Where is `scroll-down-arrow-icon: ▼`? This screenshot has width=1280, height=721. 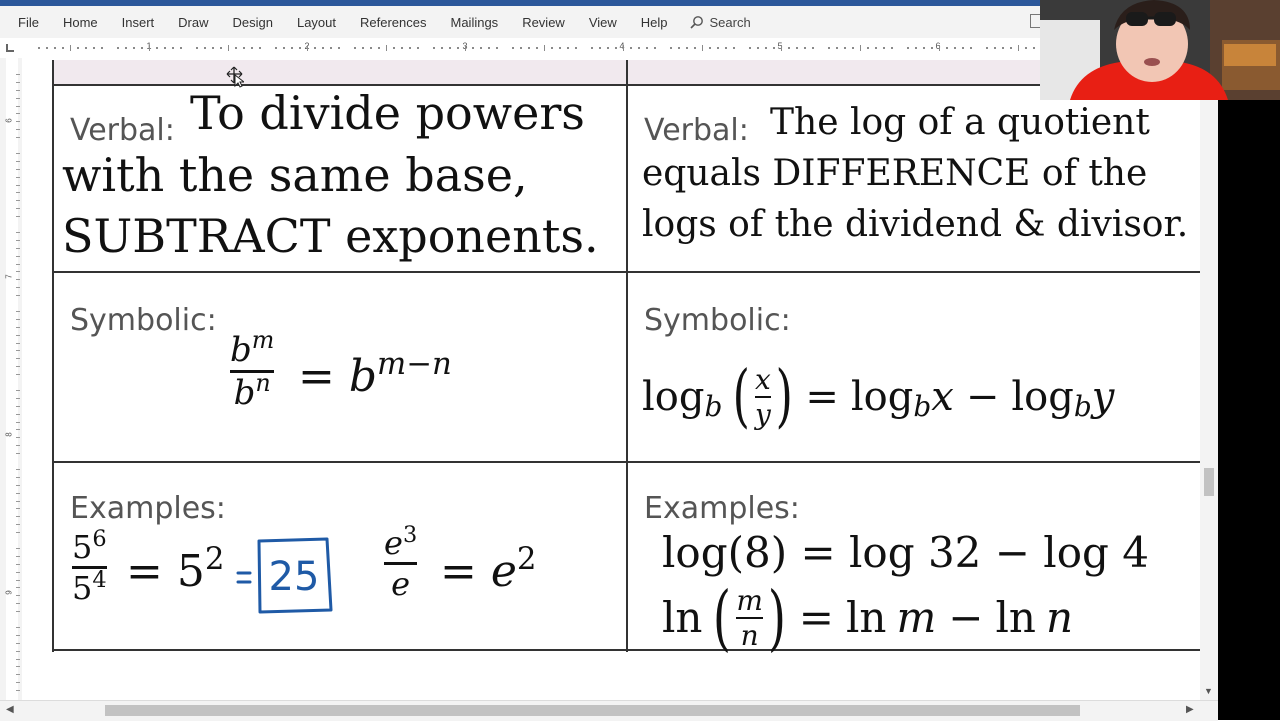
scroll-down-arrow-icon: ▼ is located at coordinates (1208, 691).